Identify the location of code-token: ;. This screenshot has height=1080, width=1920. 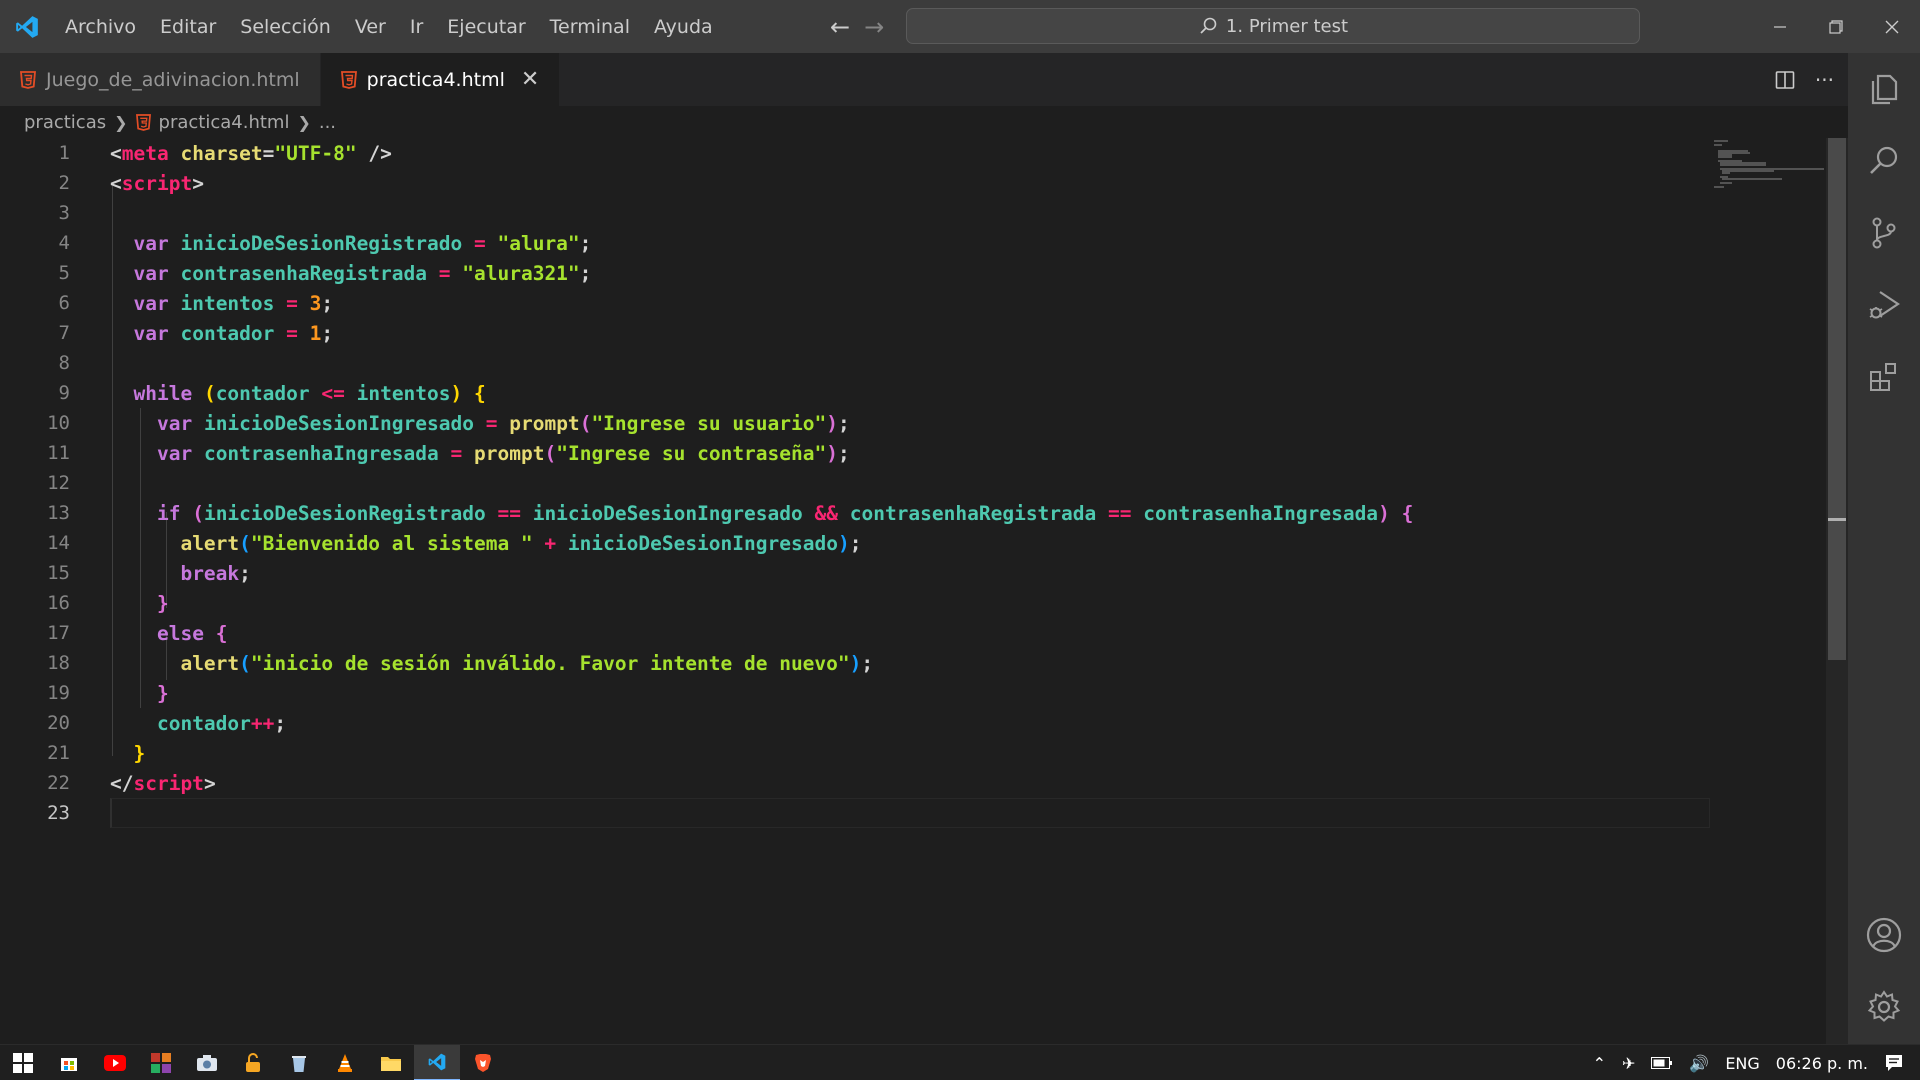
(280, 723).